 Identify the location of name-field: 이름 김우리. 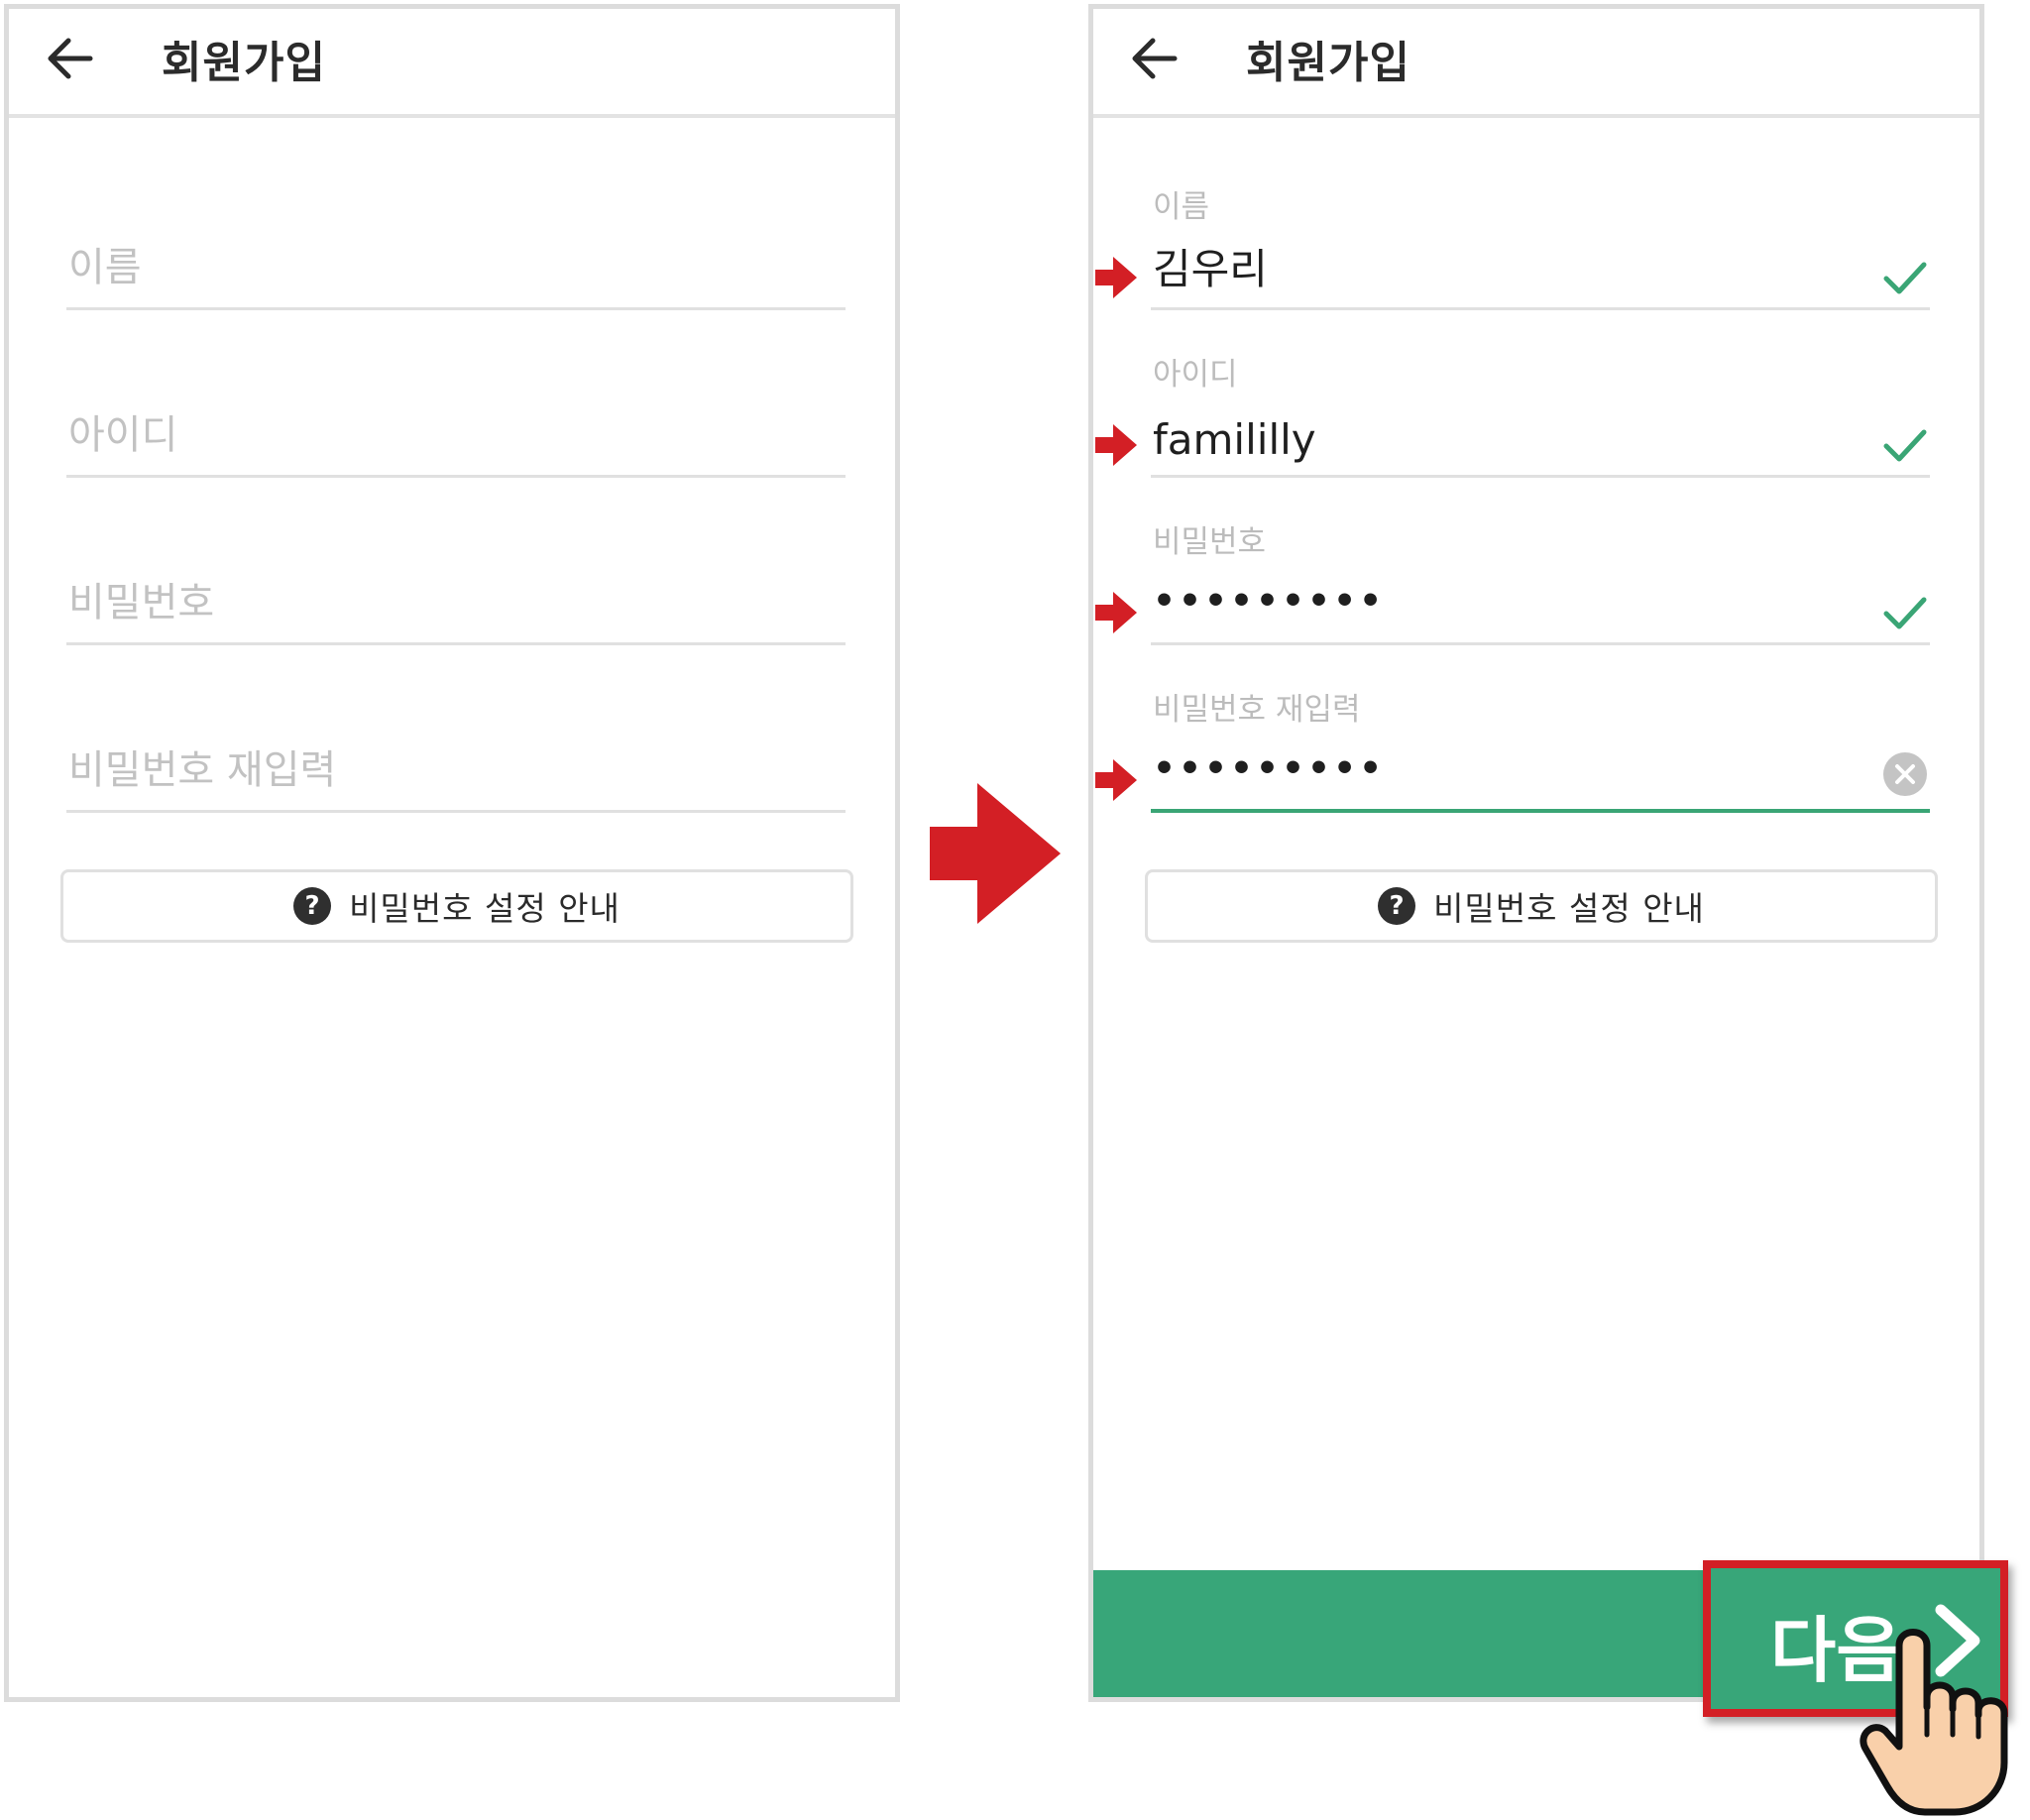
(1512, 245).